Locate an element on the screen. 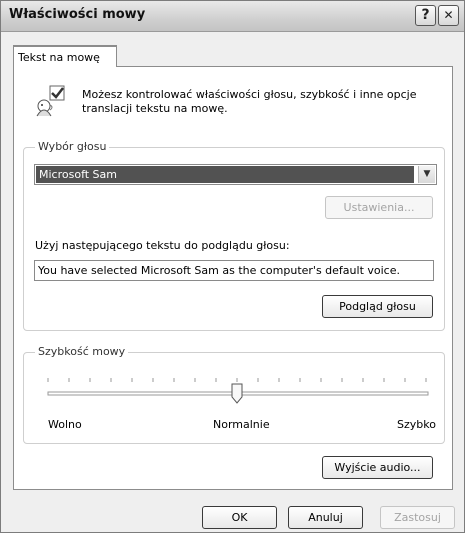 The image size is (465, 533). speed-normal-label: Normalnie is located at coordinates (241, 424).